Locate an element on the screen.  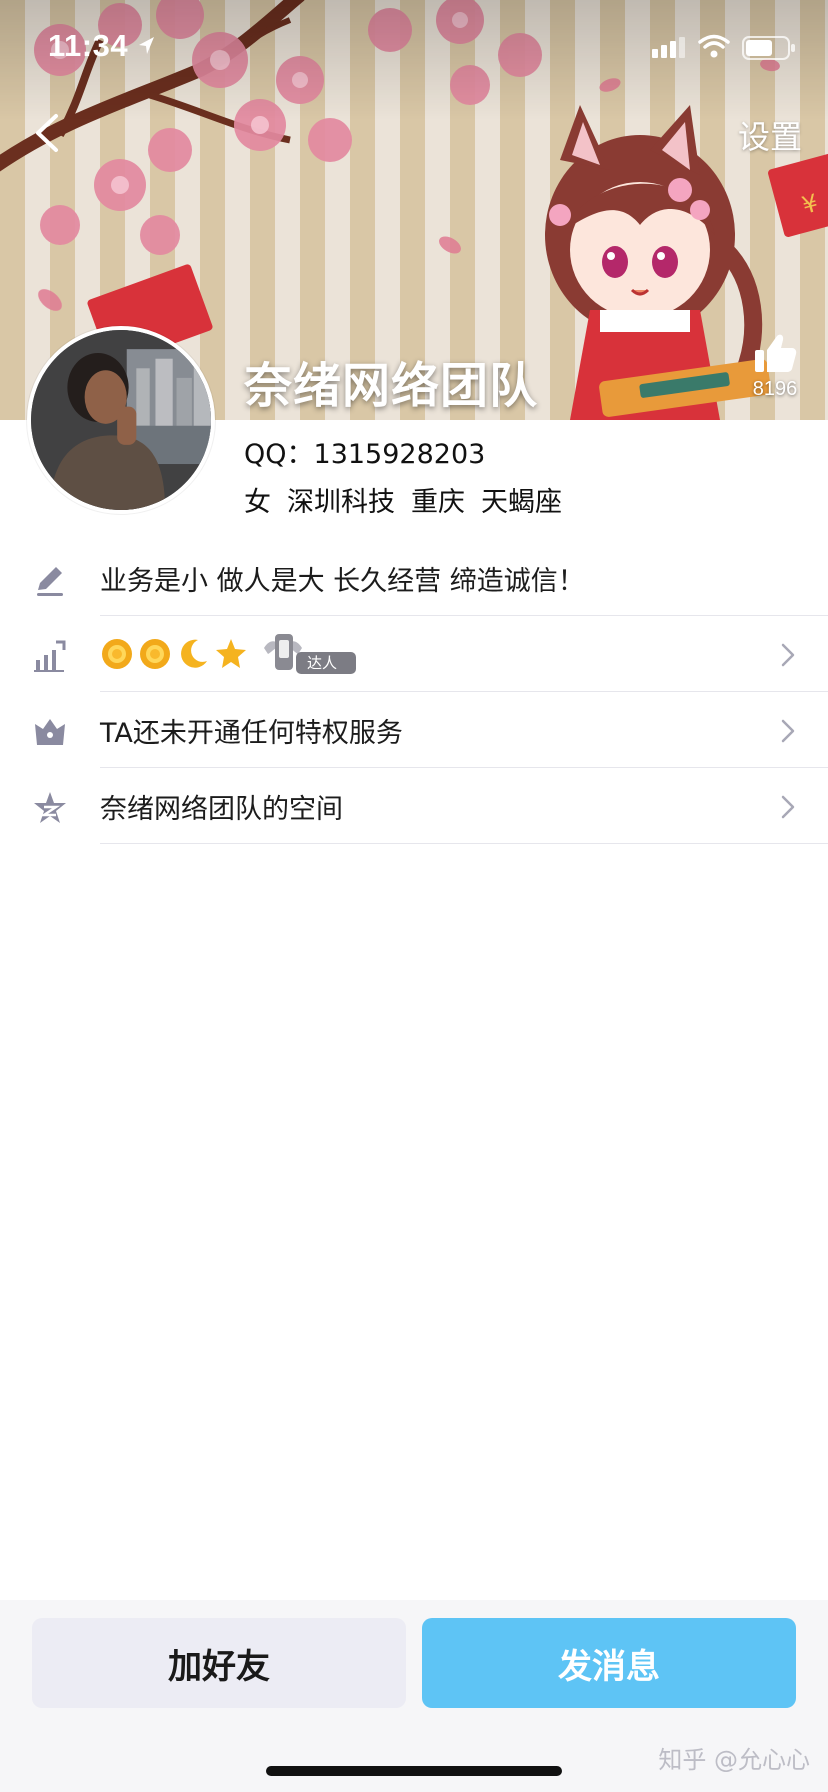
status-bar: 11:34 is located at coordinates (414, 48).